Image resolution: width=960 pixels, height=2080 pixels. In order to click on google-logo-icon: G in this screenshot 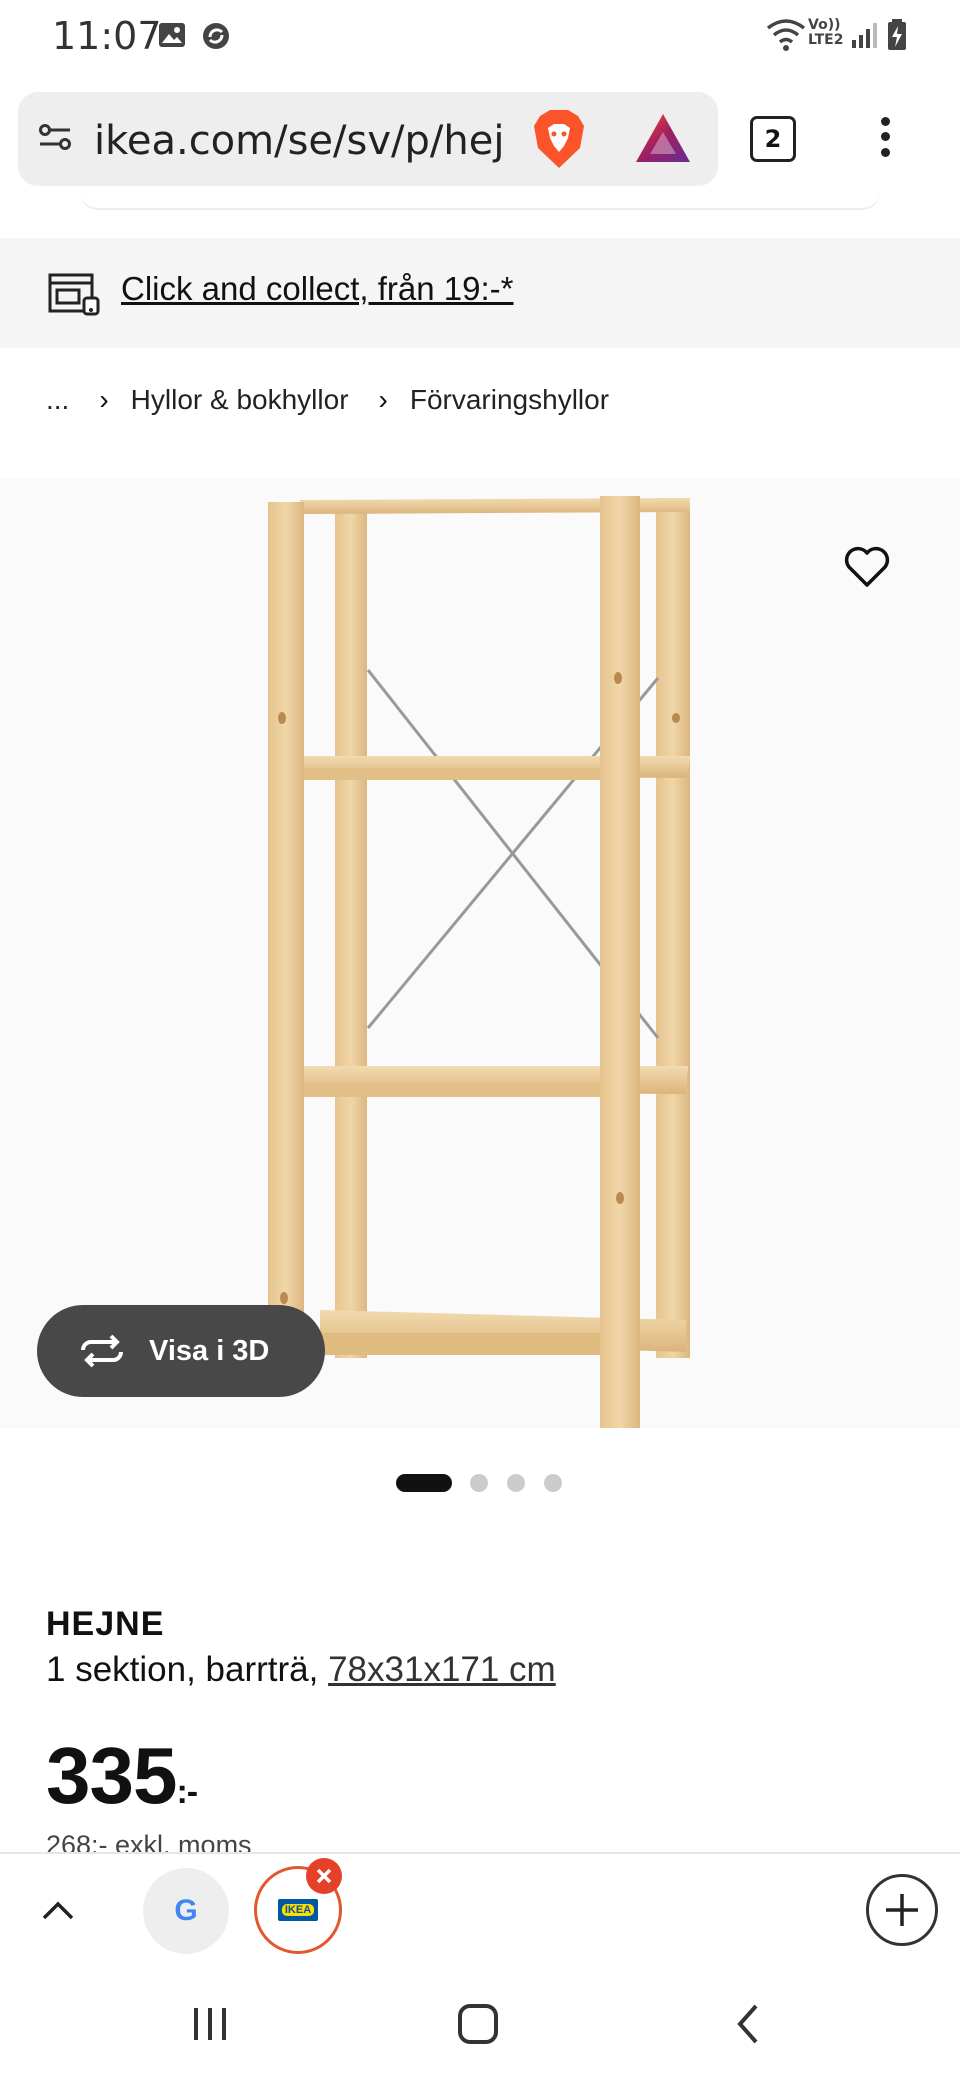, I will do `click(186, 1910)`.